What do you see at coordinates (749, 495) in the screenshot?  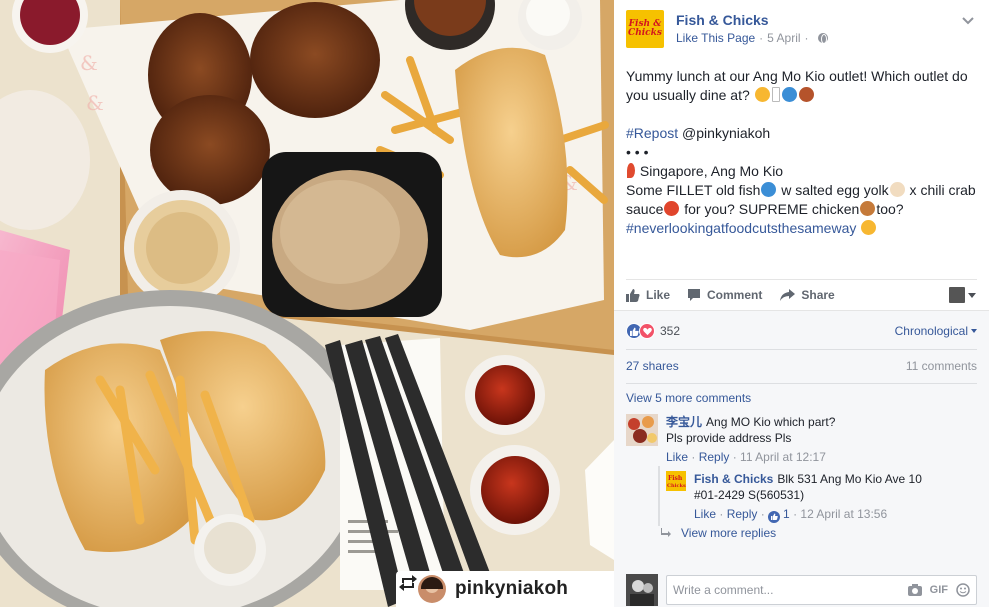 I see `reply-text-2: #01-2429 S(560531)` at bounding box center [749, 495].